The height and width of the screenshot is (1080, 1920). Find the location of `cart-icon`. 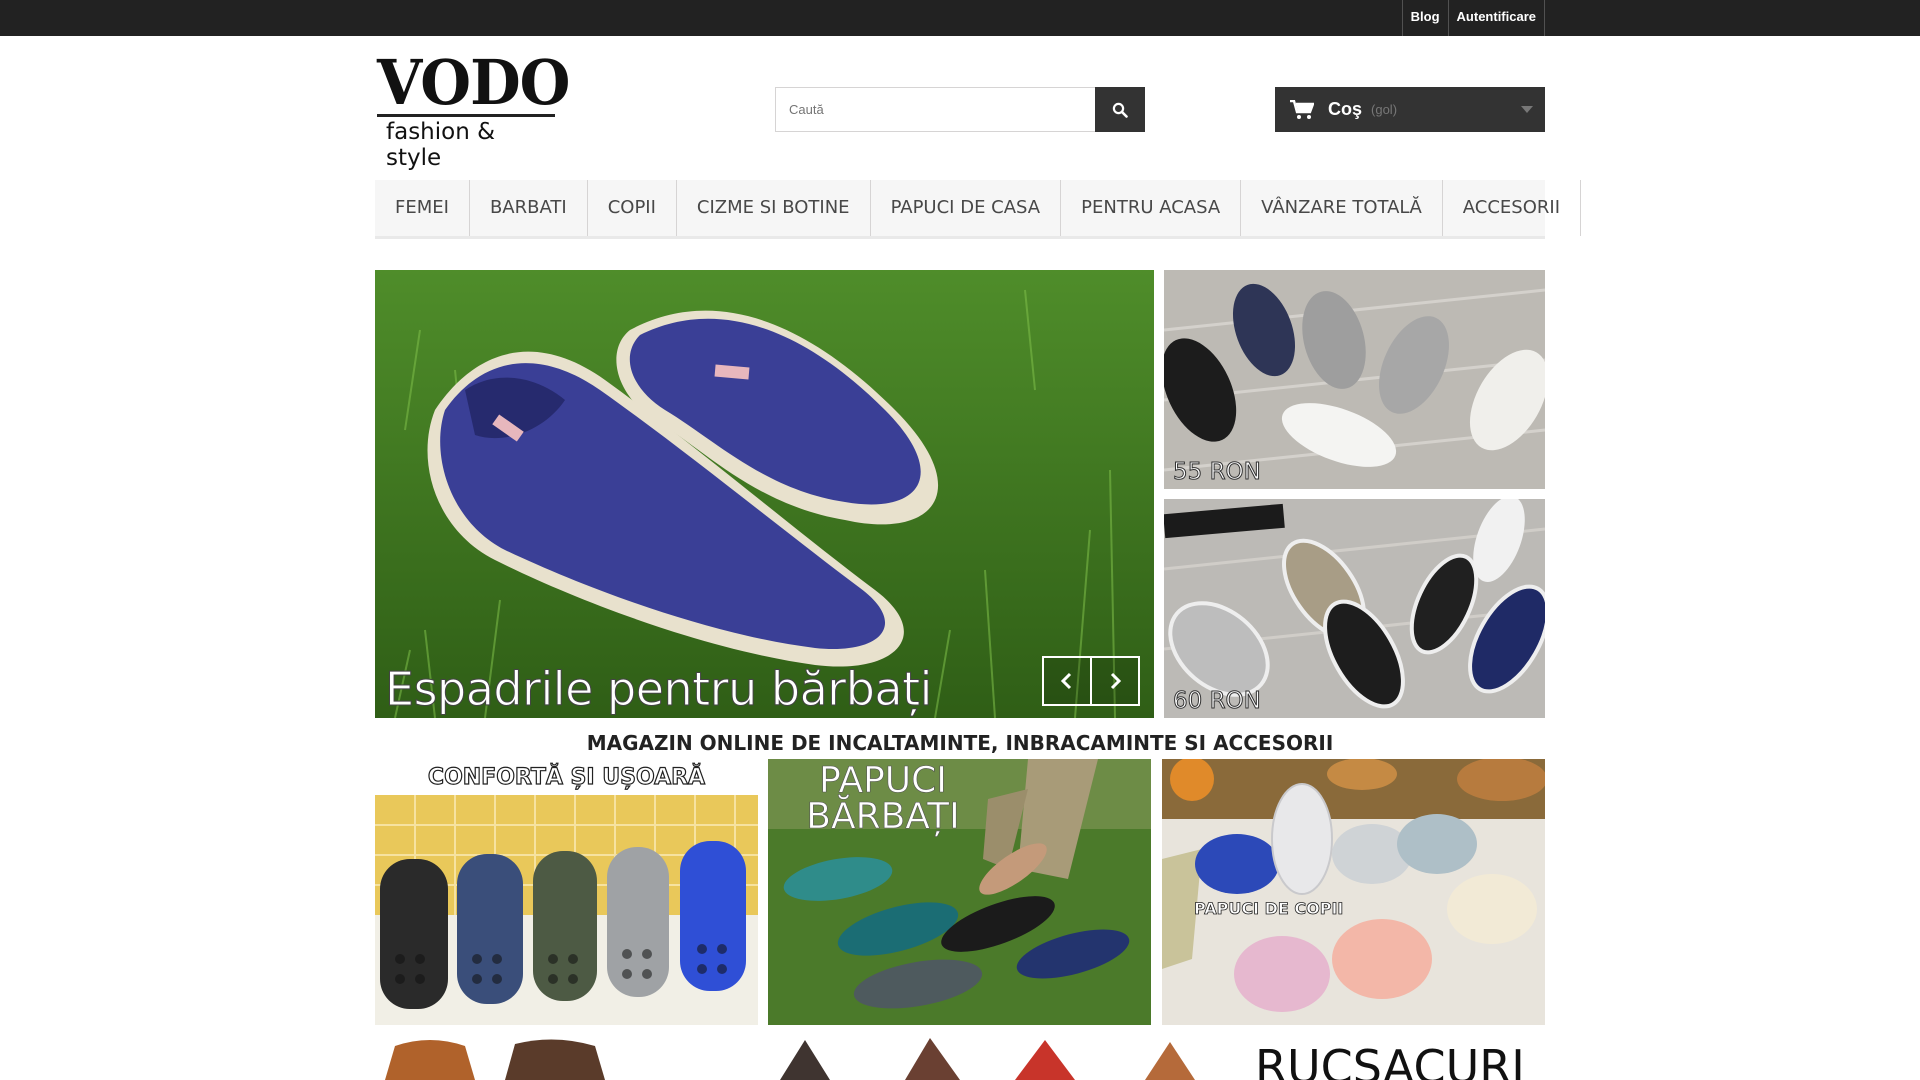

cart-icon is located at coordinates (1302, 109).